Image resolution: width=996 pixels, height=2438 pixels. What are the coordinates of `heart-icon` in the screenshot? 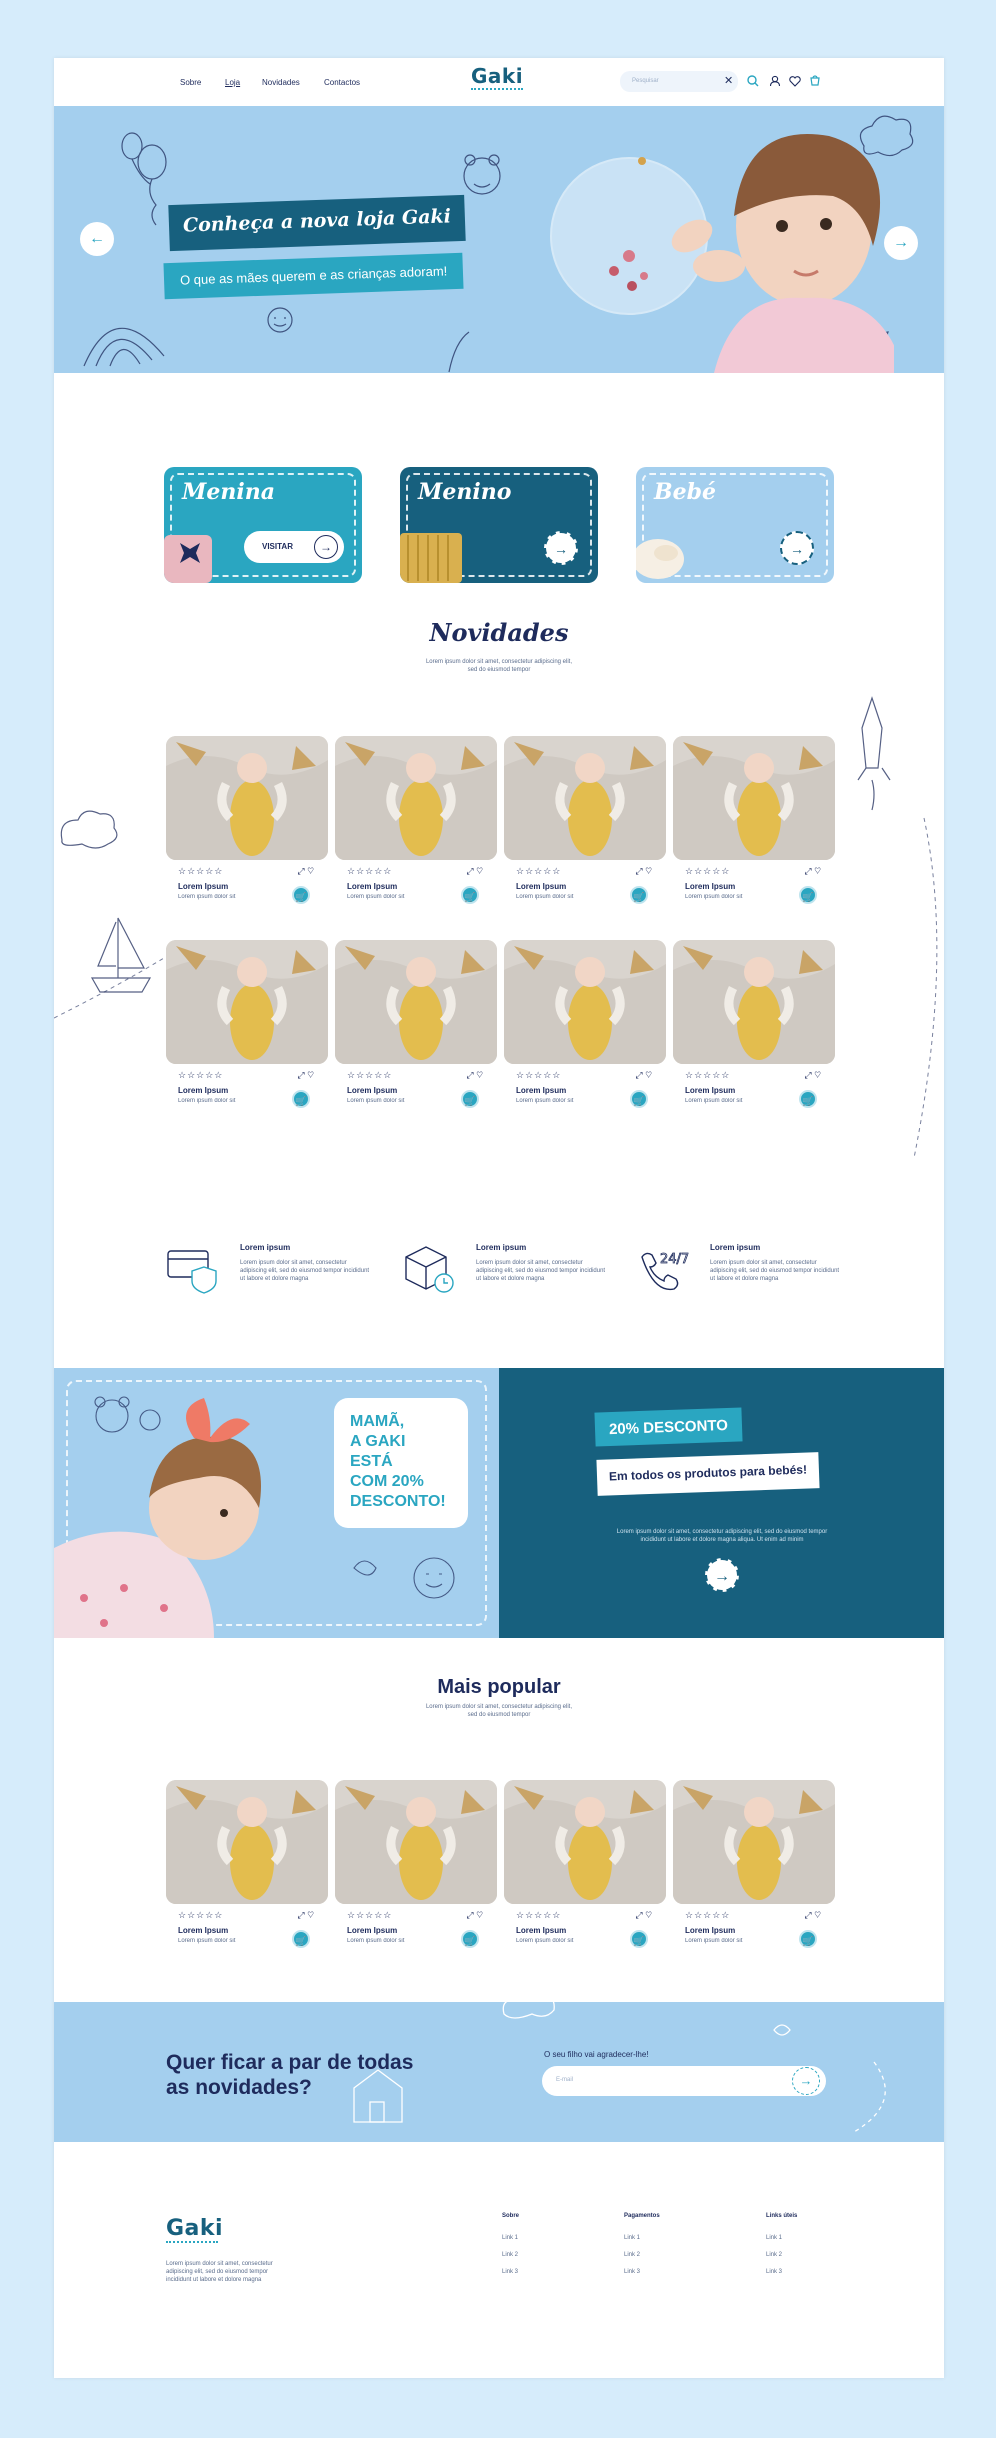 It's located at (795, 81).